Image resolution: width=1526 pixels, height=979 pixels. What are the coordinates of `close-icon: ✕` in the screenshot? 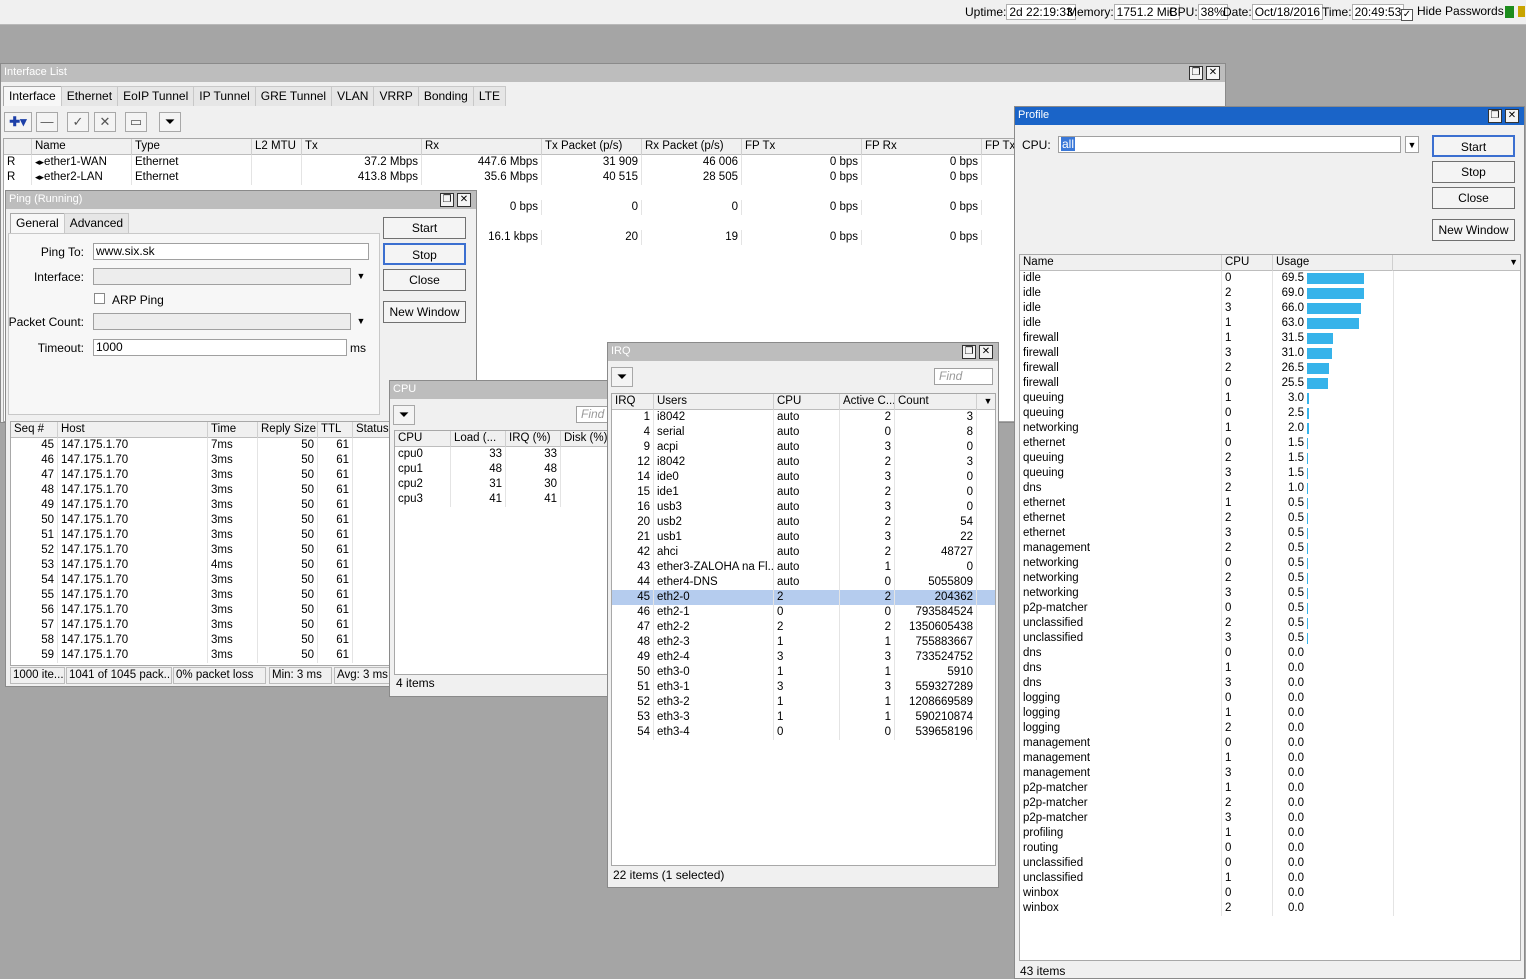 It's located at (986, 352).